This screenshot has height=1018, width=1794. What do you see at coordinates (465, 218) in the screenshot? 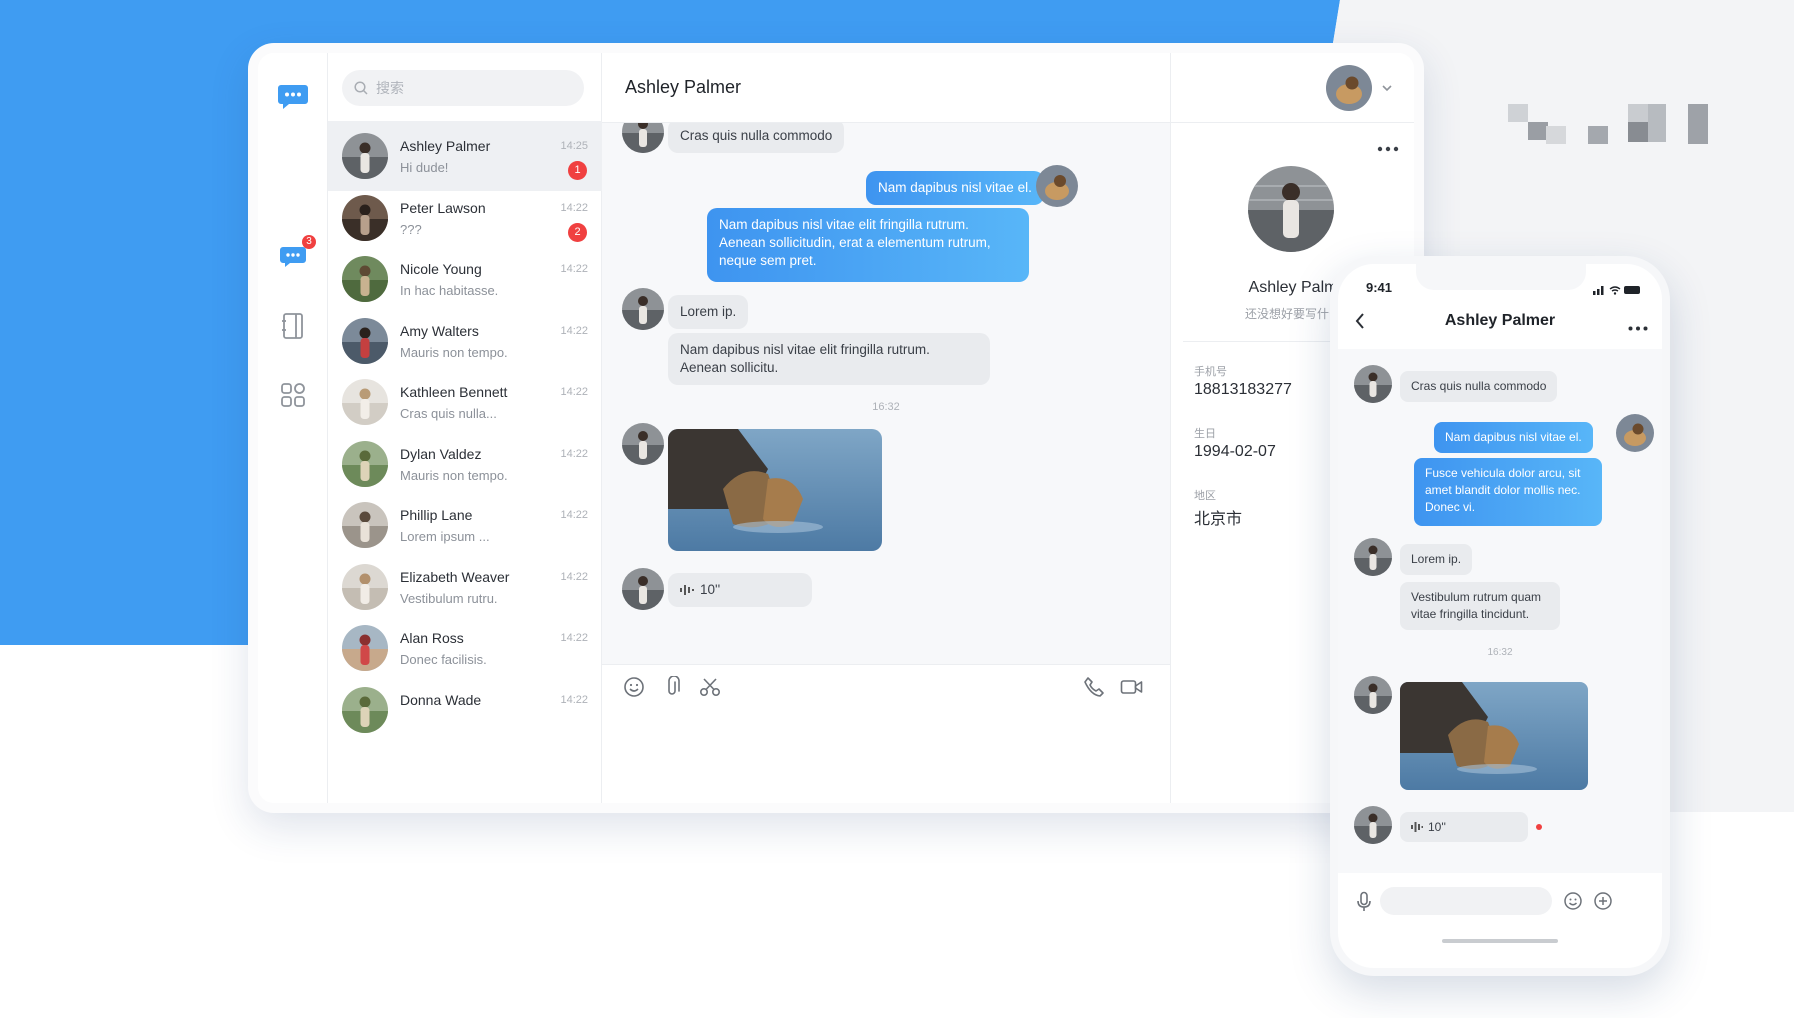
I see `conversation-item: Peter Lawson??? 14:22 2` at bounding box center [465, 218].